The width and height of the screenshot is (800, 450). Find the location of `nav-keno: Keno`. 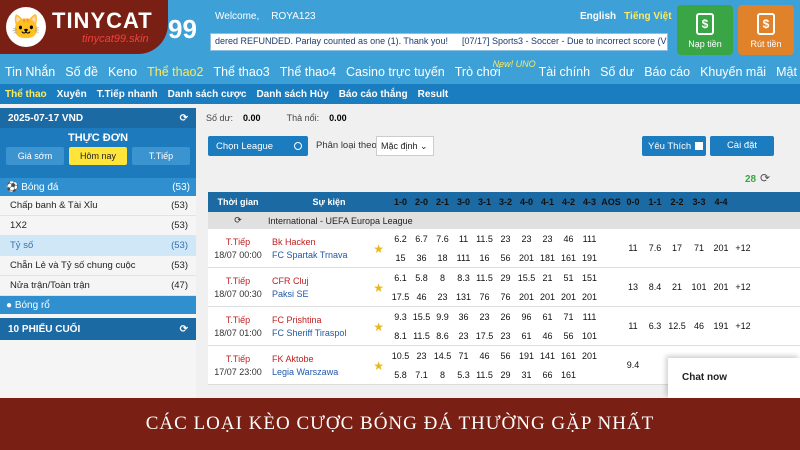

nav-keno: Keno is located at coordinates (122, 72).